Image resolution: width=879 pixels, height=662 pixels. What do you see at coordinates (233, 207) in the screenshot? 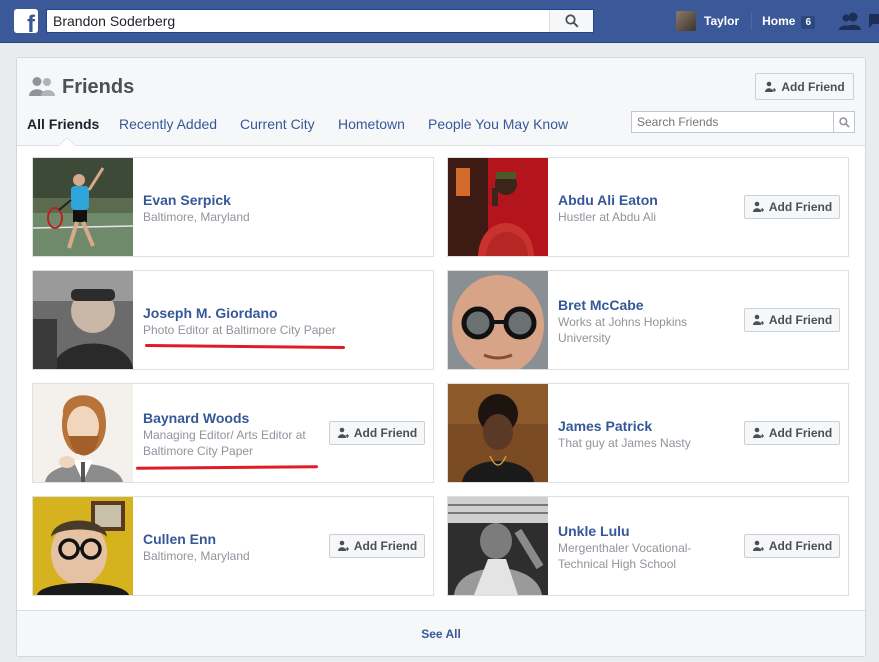
I see `friend-card: Evan Serpick Baltimore, Maryland` at bounding box center [233, 207].